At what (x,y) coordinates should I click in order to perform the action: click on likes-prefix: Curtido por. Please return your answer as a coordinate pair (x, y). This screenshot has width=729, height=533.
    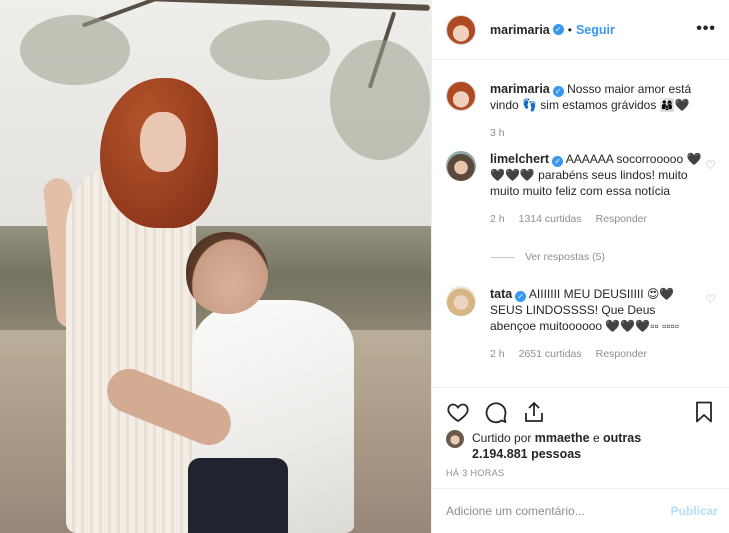
    Looking at the image, I should click on (502, 438).